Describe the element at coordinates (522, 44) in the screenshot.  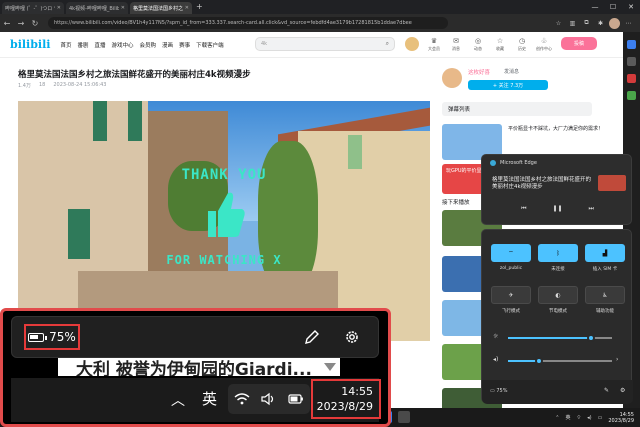
I see `header-history: ◷ 历史` at that location.